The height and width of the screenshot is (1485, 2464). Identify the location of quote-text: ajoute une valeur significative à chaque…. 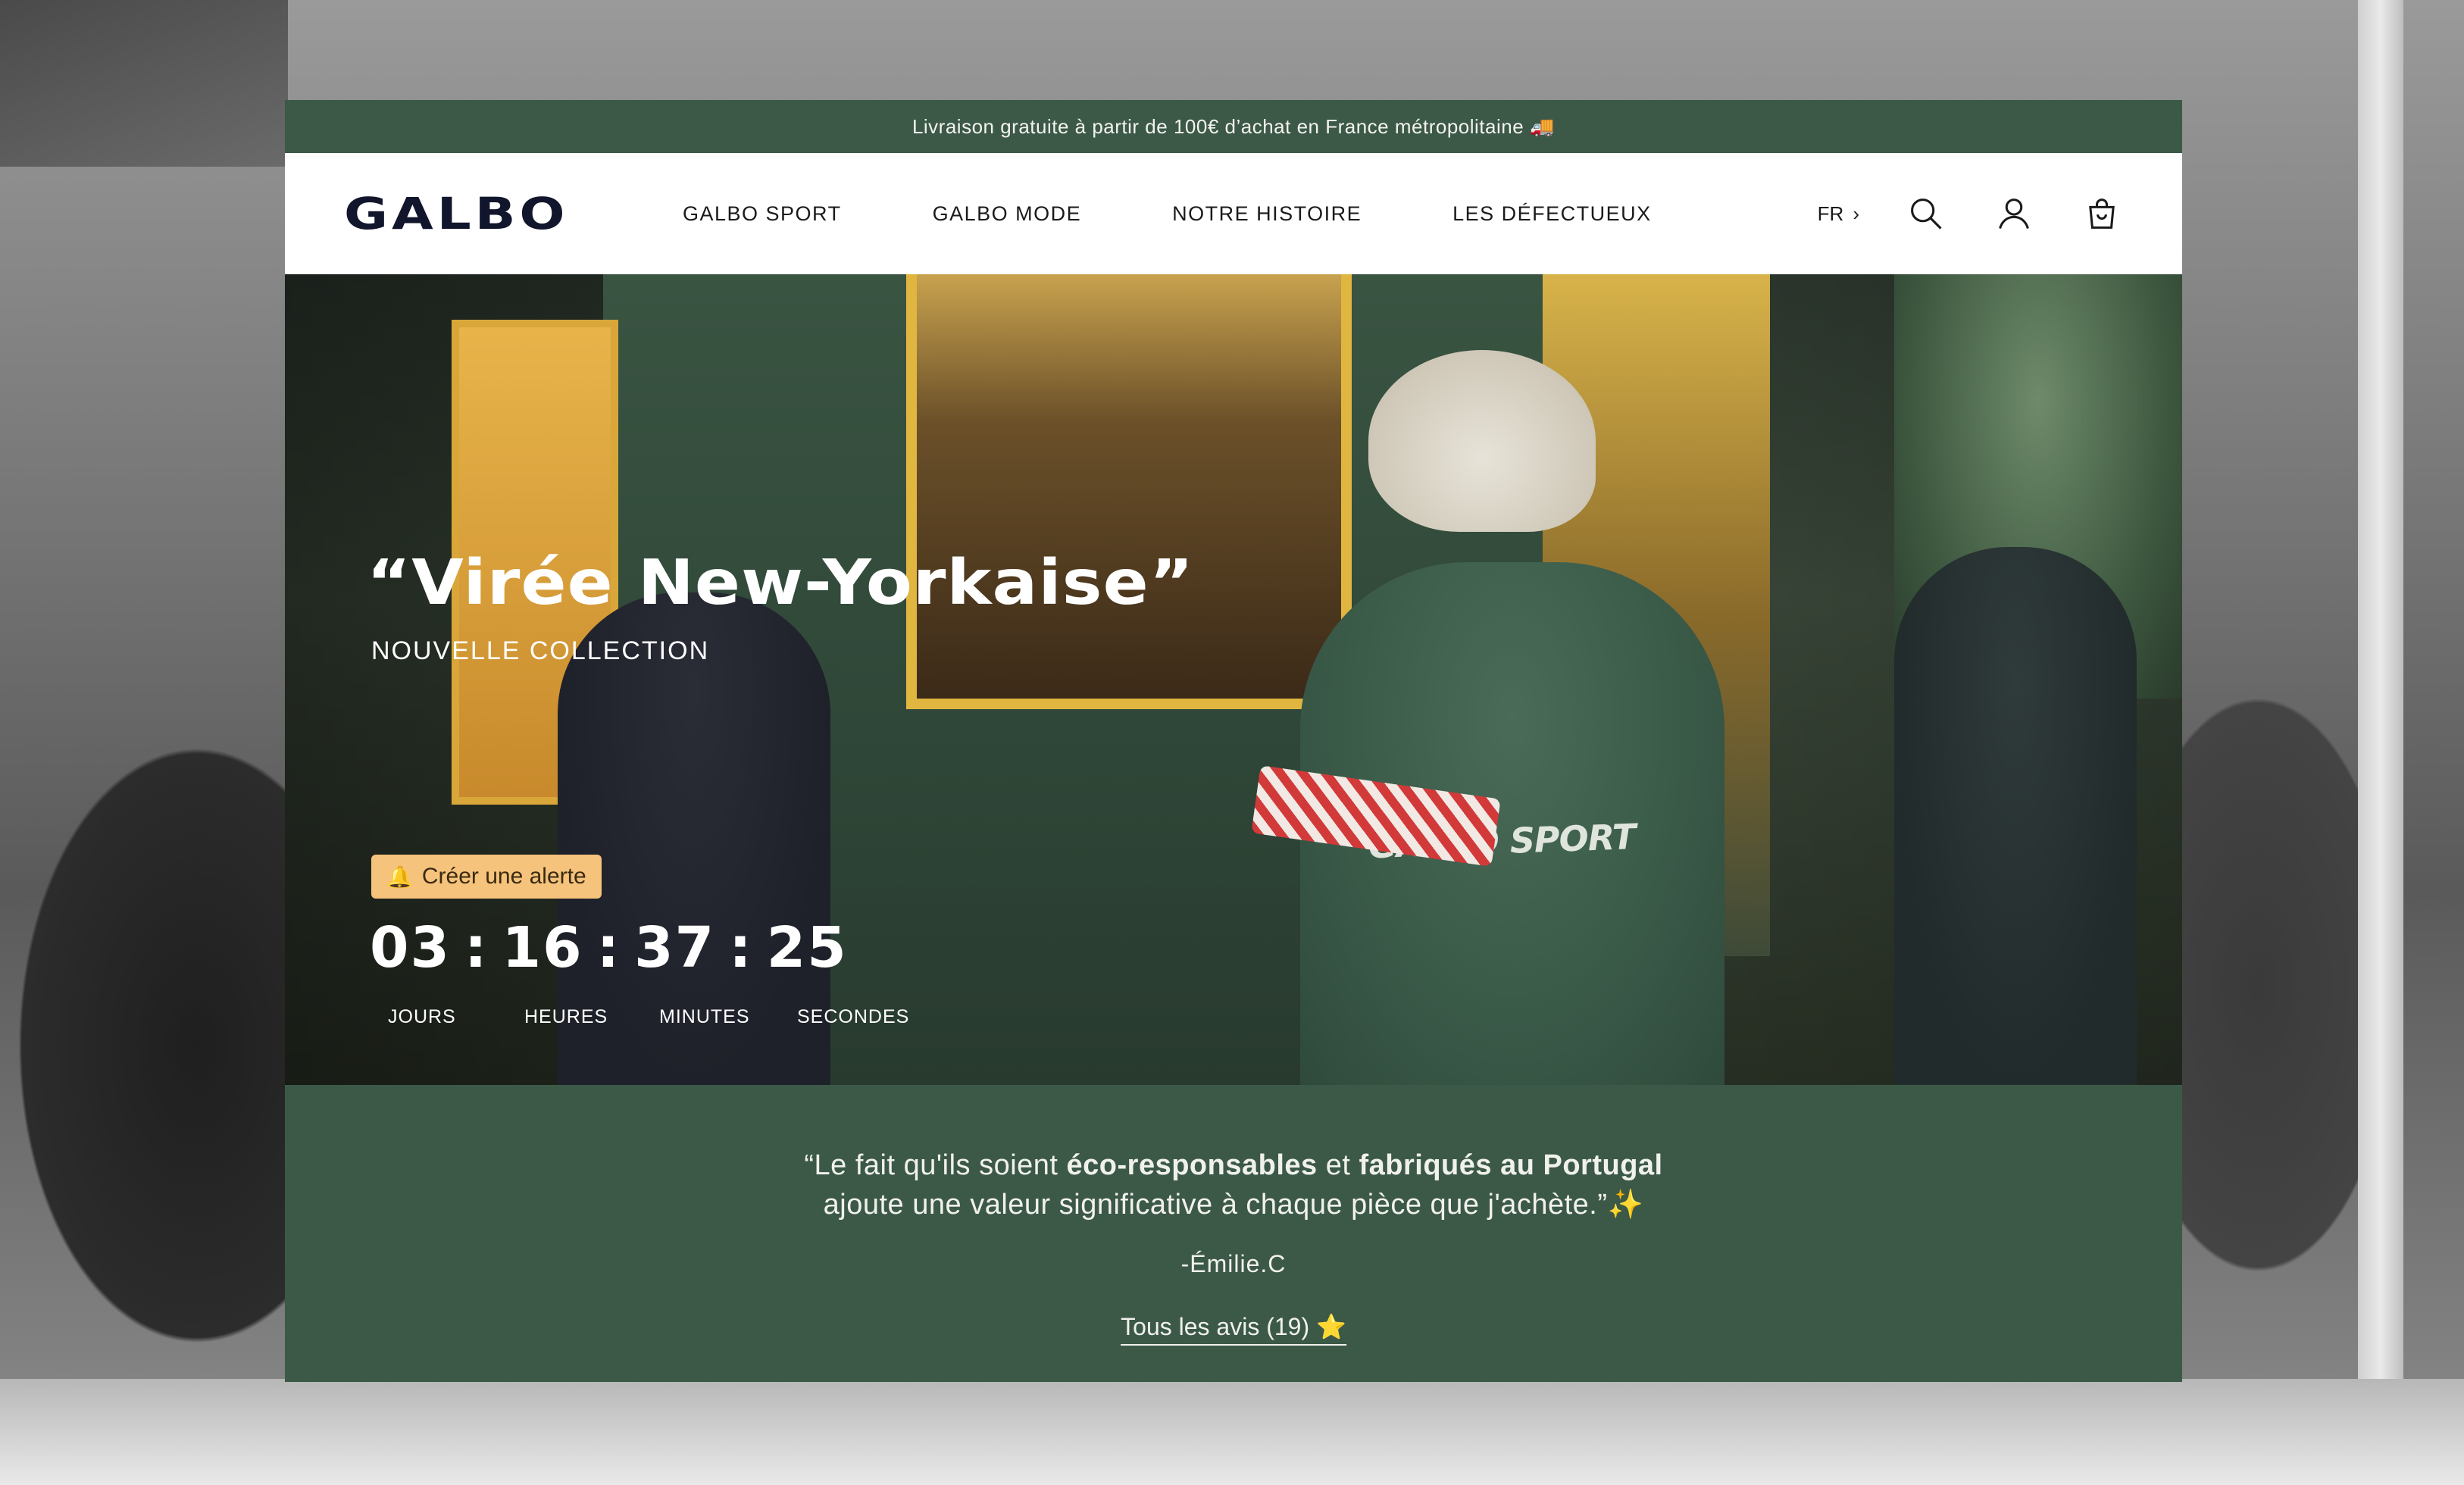
(1215, 1205).